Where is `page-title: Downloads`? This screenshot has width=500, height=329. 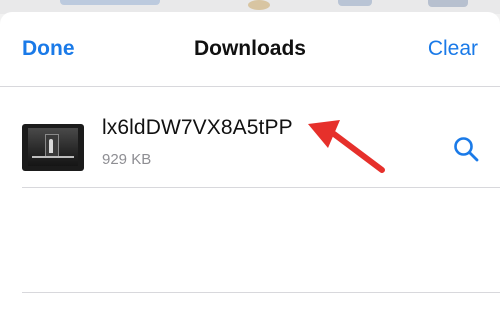 page-title: Downloads is located at coordinates (249, 48).